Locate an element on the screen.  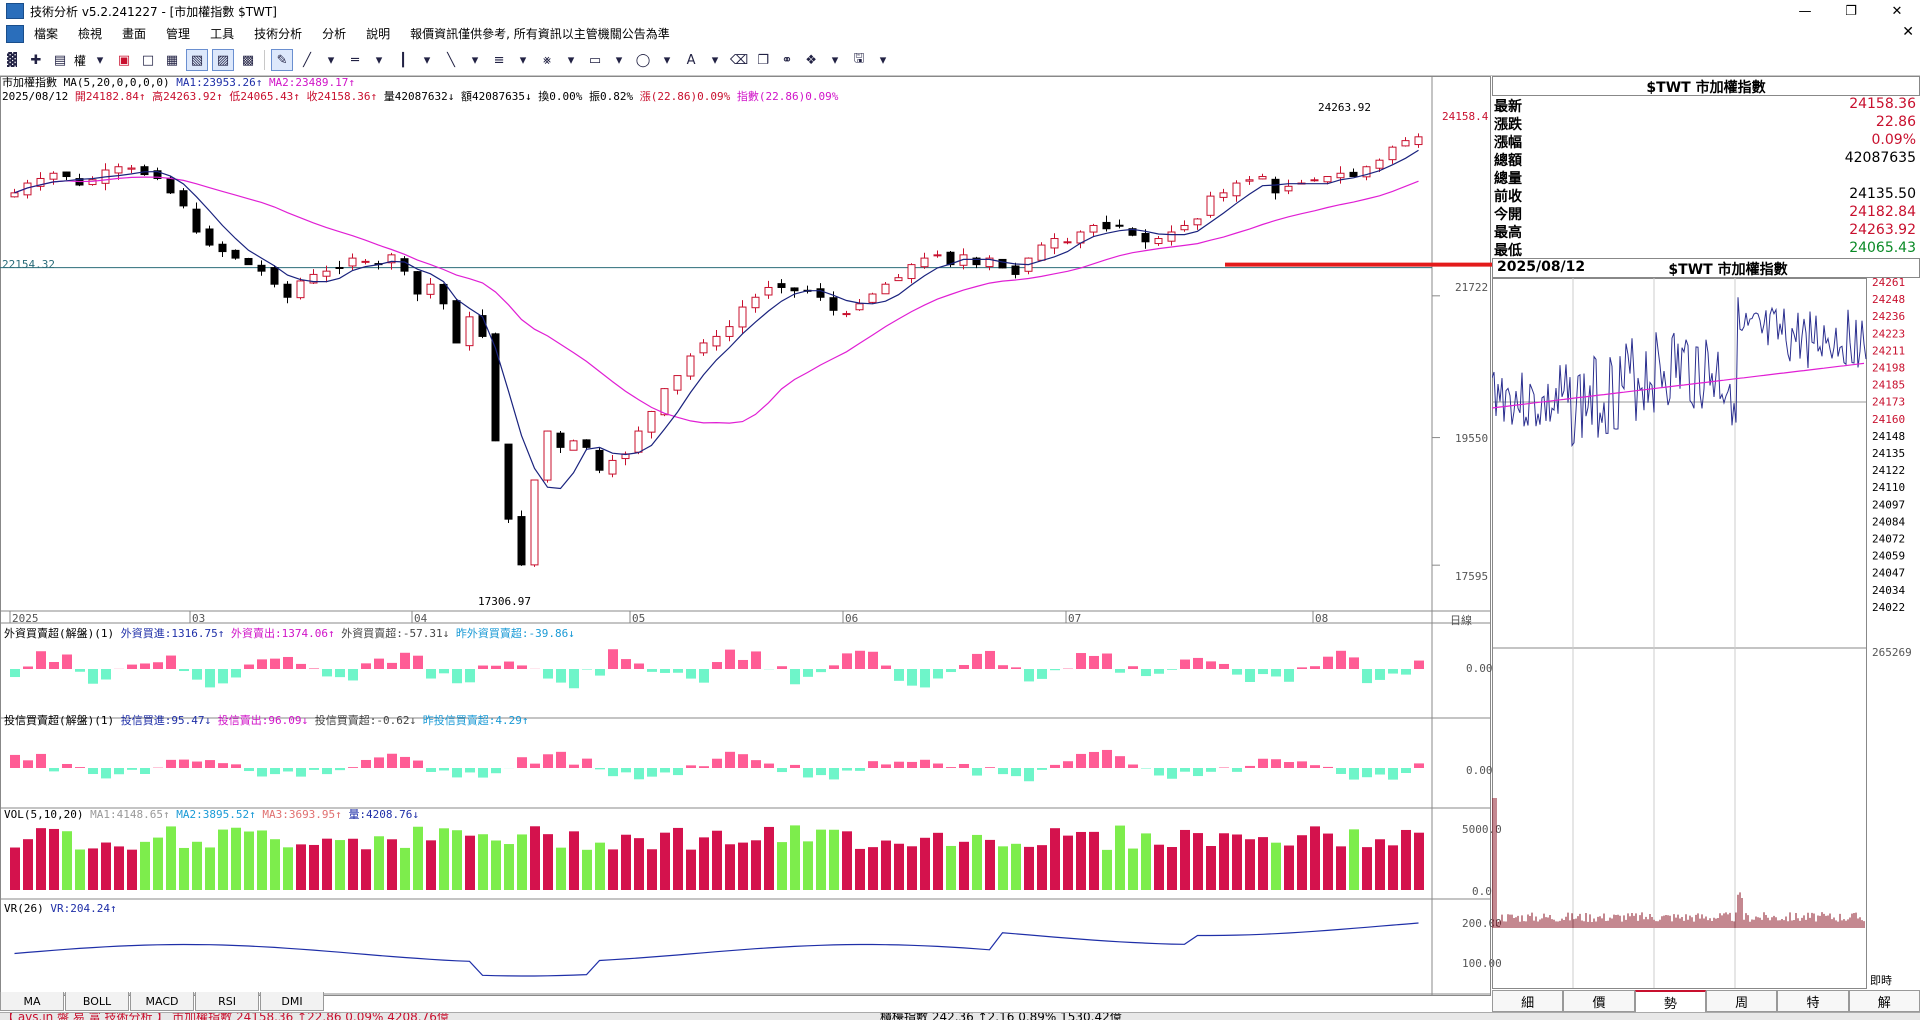
grid-icon: ≡ is located at coordinates (499, 60).